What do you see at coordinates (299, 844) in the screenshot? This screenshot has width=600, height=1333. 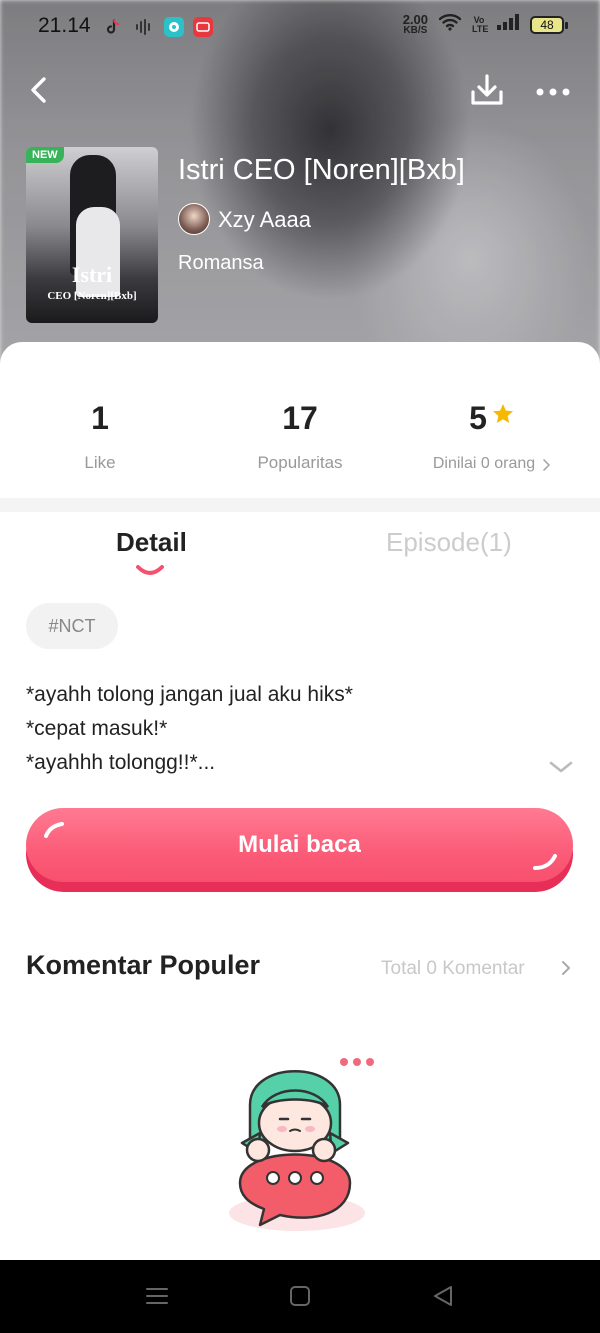 I see `start-reading-label: Mulai baca` at bounding box center [299, 844].